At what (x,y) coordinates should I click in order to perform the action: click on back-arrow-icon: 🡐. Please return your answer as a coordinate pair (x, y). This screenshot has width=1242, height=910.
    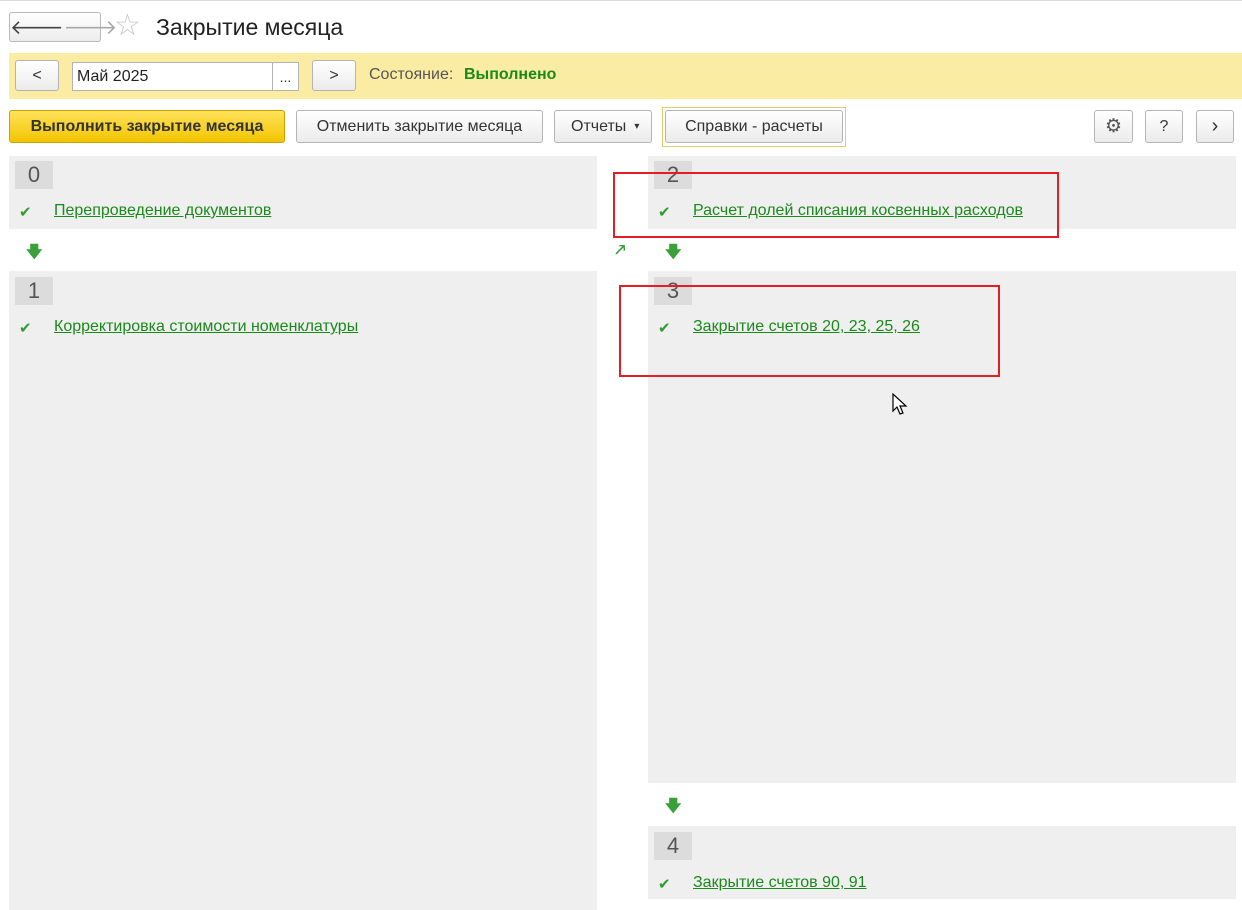
    Looking at the image, I should click on (37, 27).